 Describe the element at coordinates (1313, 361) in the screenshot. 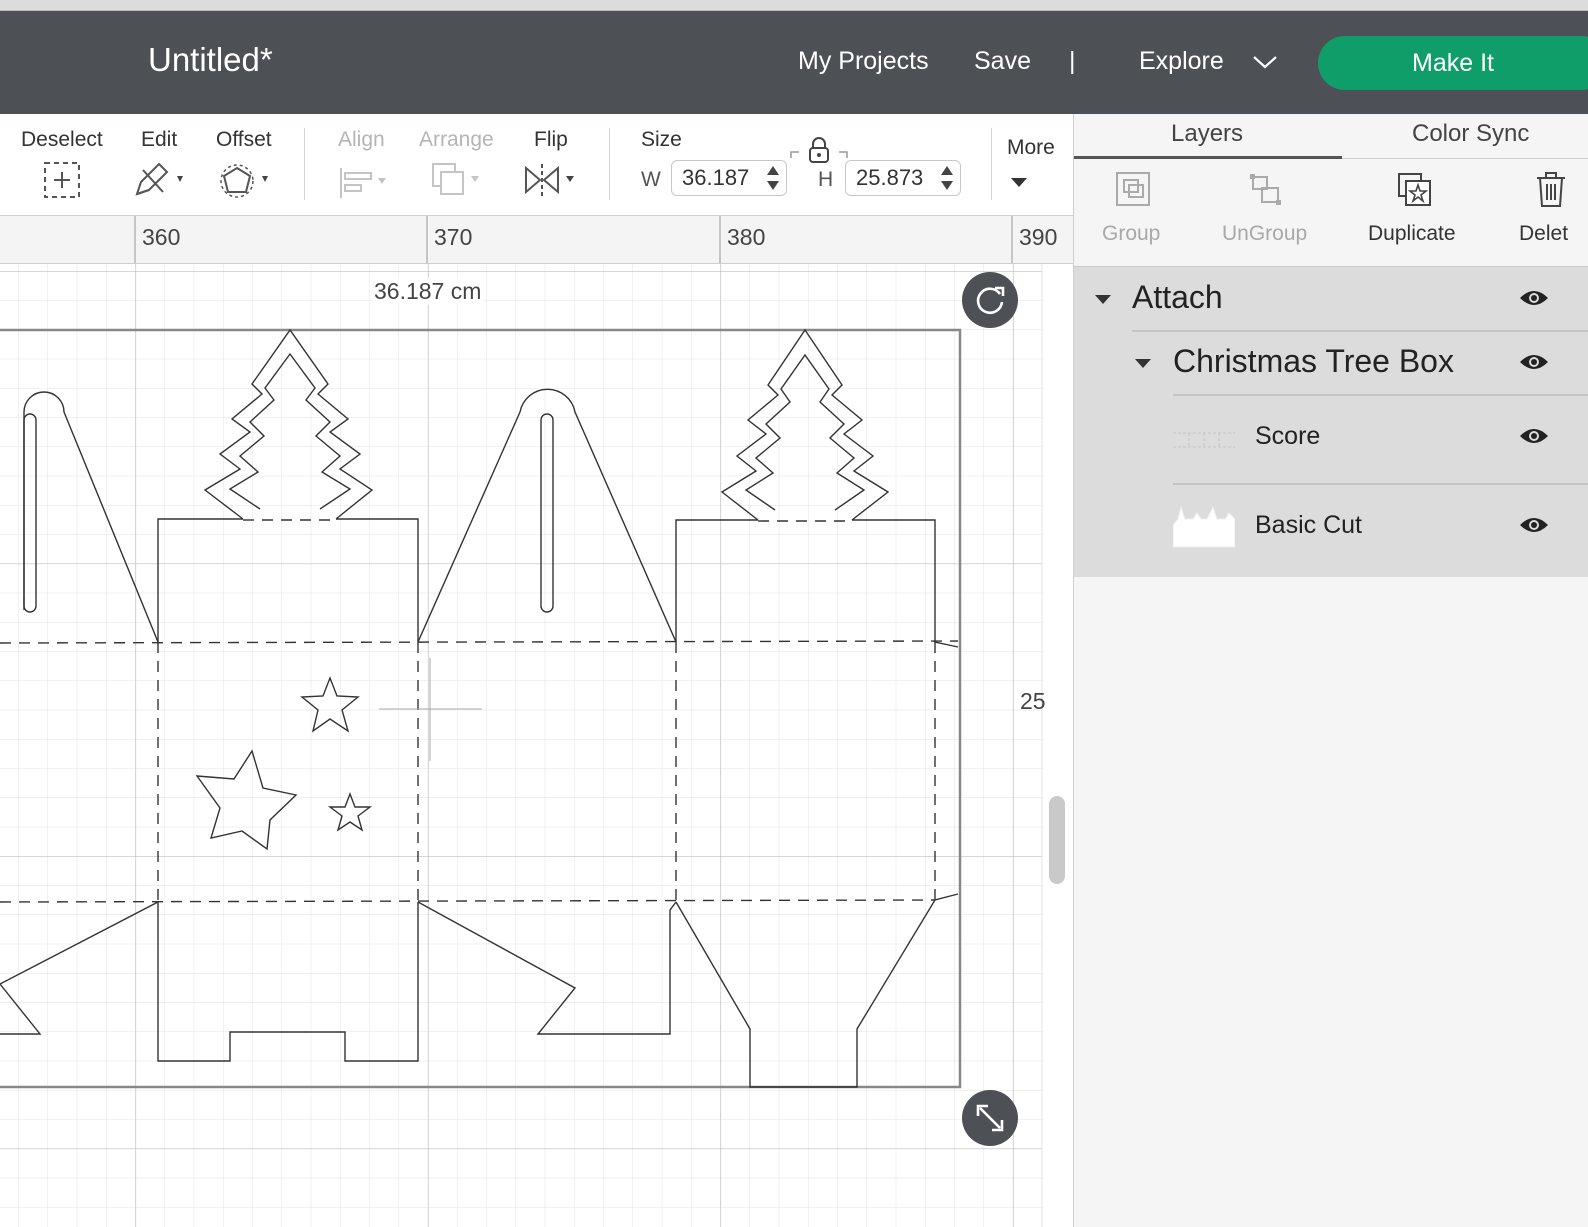

I see `layer-group-name: Christmas Tree Box` at that location.